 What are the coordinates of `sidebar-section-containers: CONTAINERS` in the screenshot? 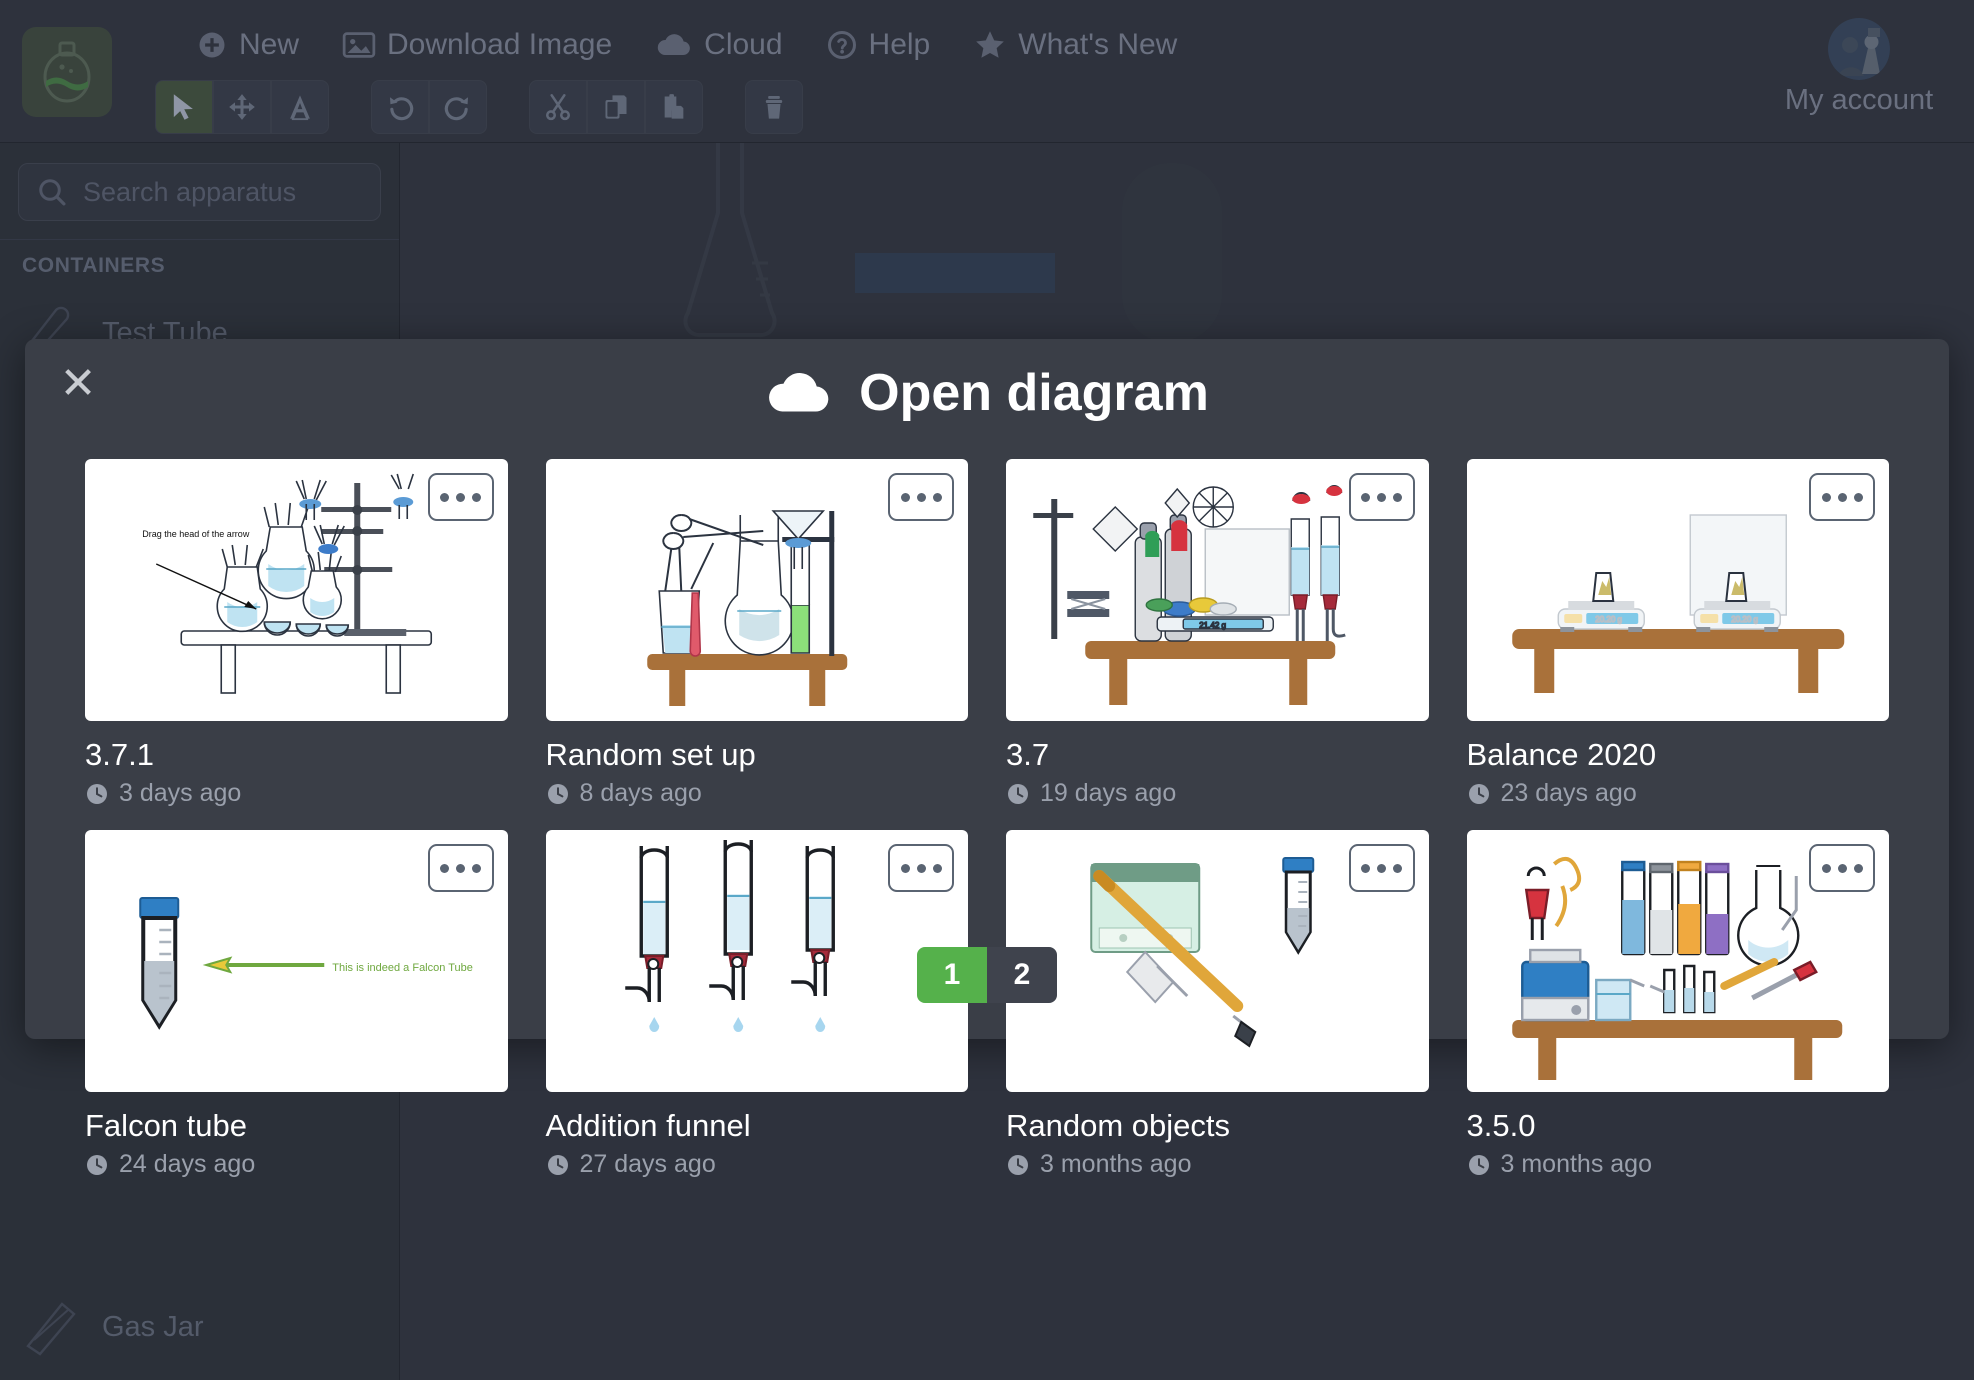 It's located at (199, 264).